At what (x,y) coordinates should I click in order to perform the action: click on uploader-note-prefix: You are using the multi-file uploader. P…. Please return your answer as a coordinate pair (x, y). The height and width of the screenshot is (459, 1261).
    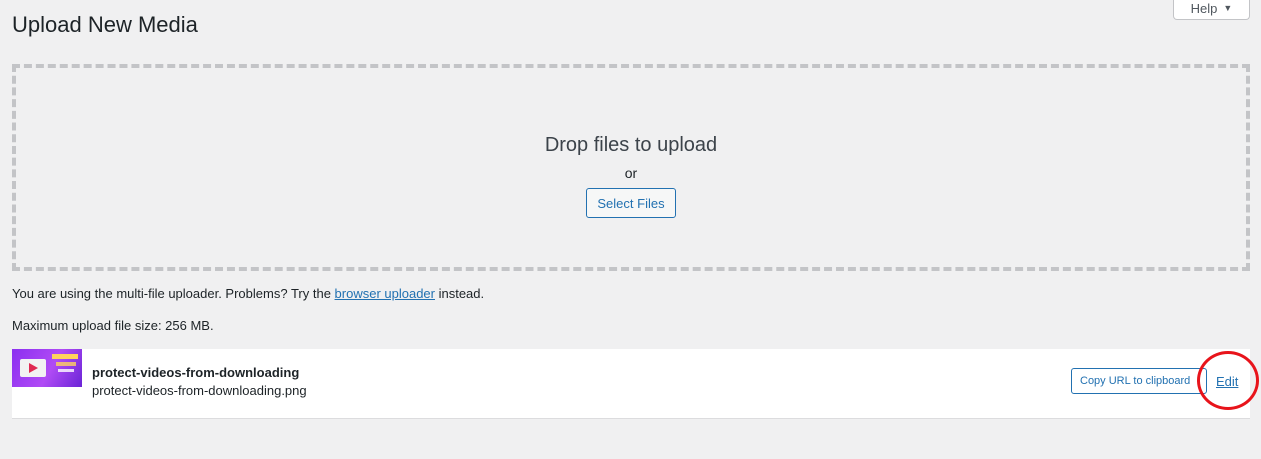
    Looking at the image, I should click on (173, 293).